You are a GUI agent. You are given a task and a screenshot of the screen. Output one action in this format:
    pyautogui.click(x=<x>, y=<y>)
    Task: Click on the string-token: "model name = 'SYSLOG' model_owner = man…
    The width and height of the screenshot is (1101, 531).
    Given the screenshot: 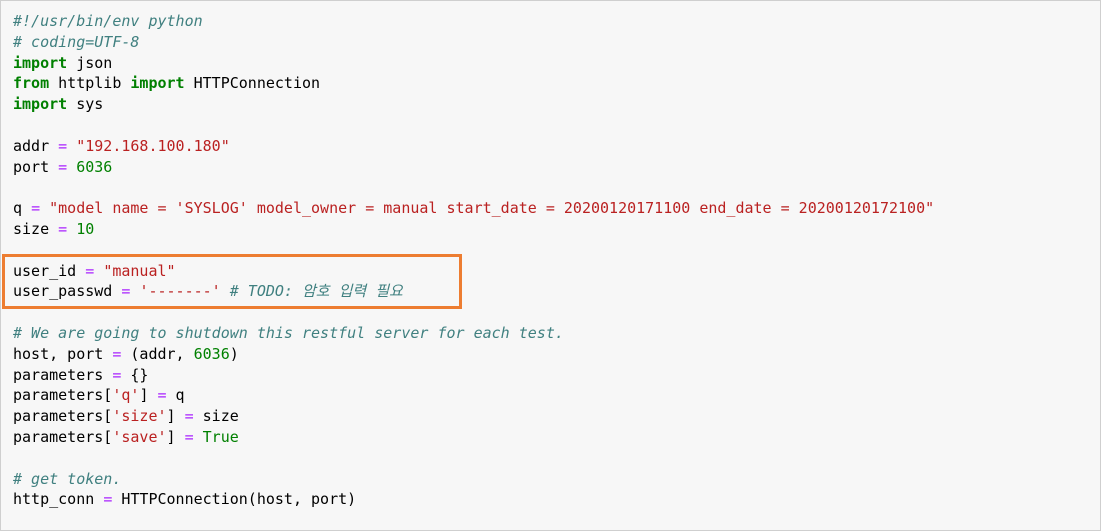 What is the action you would take?
    pyautogui.click(x=492, y=208)
    